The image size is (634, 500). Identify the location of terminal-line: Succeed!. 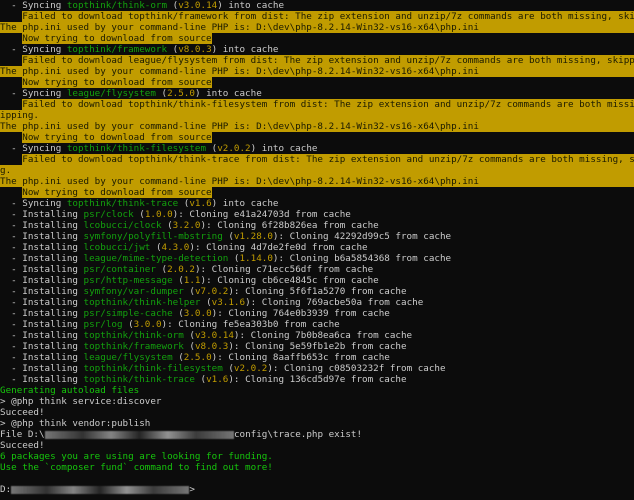
(317, 412).